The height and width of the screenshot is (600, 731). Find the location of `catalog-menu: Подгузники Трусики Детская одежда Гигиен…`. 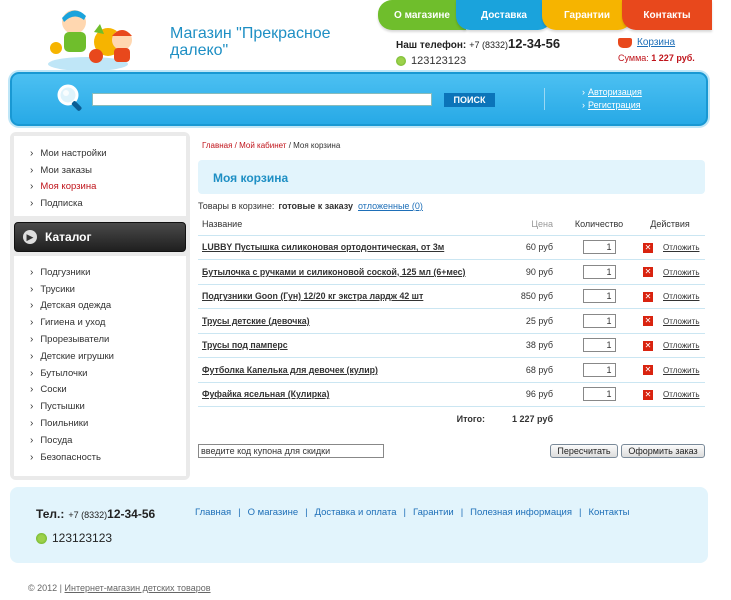

catalog-menu: Подгузники Трусики Детская одежда Гигиен… is located at coordinates (100, 366).